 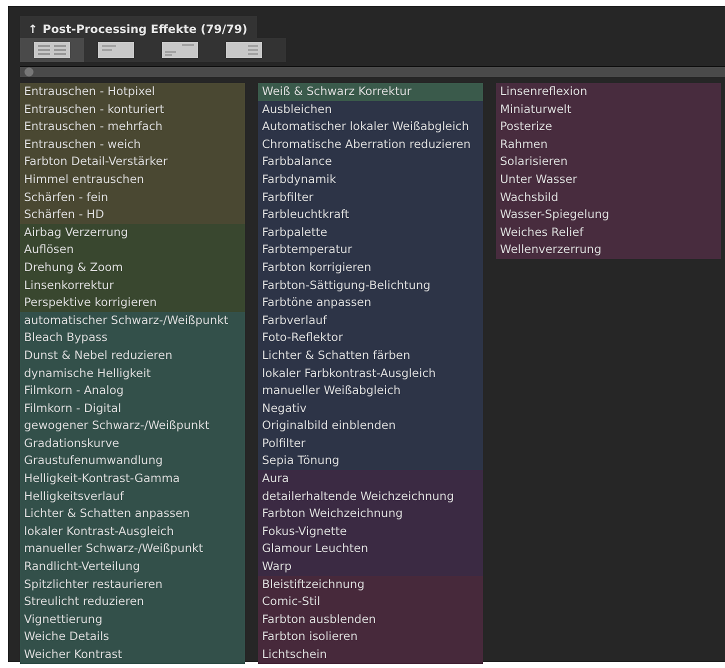 I want to click on effect-item: manueller Schwarz-/Weißpunkt, so click(x=132, y=549).